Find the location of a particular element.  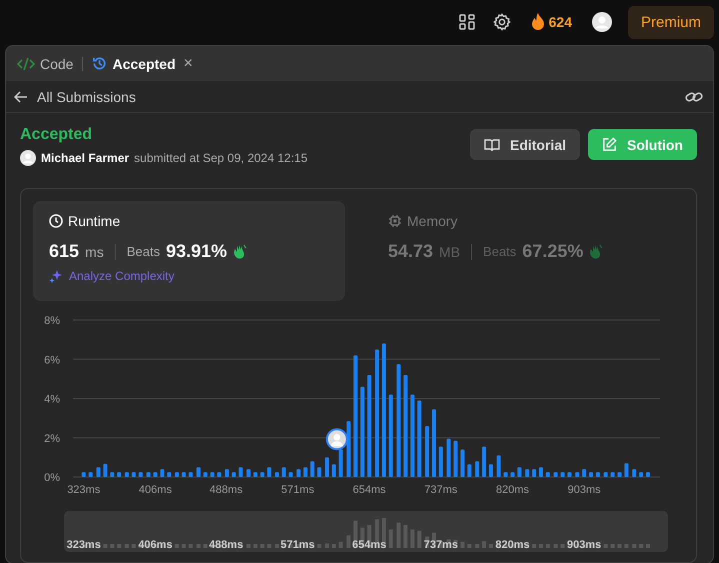

settings-icon is located at coordinates (501, 22).